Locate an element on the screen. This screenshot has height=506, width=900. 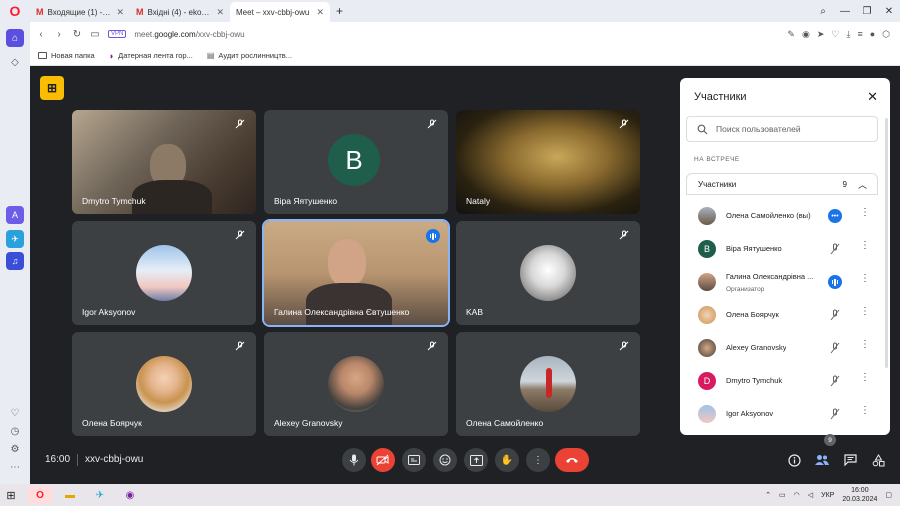
video-tile-speaking: Галина Олександрівна Євтушенко is located at coordinates (356, 273).